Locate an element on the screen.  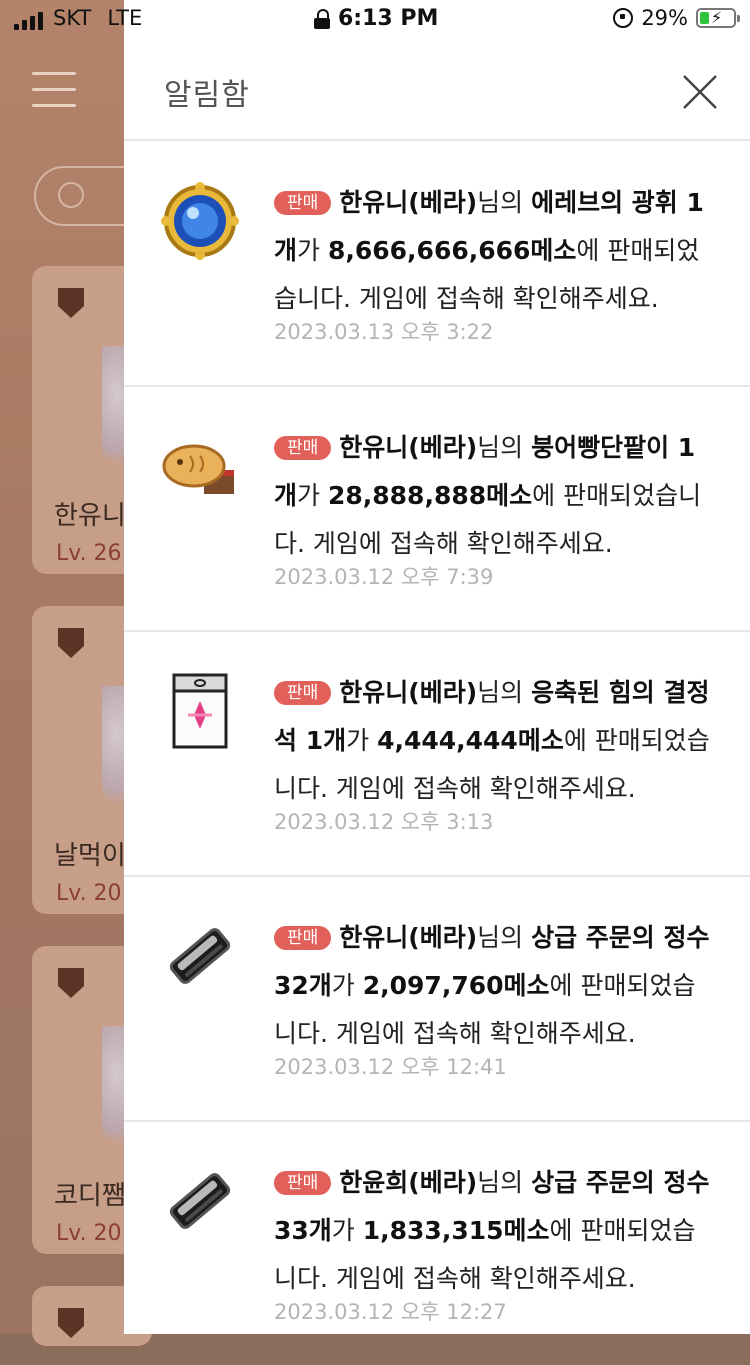
status-bar: SKT LTE 6:13 PM 29% ⚡ is located at coordinates (375, 20).